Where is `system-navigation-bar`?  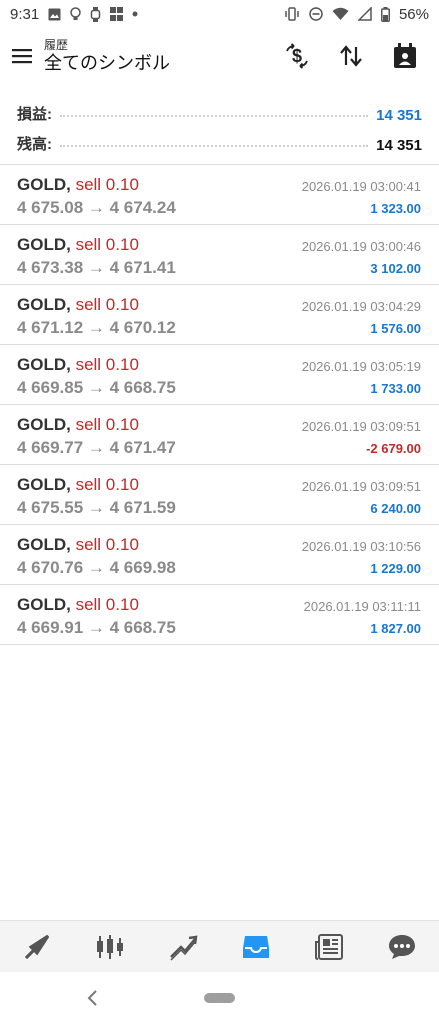 system-navigation-bar is located at coordinates (219, 998).